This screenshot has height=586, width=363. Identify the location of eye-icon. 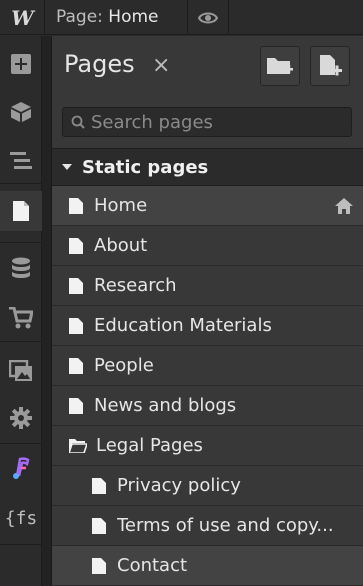
(208, 17).